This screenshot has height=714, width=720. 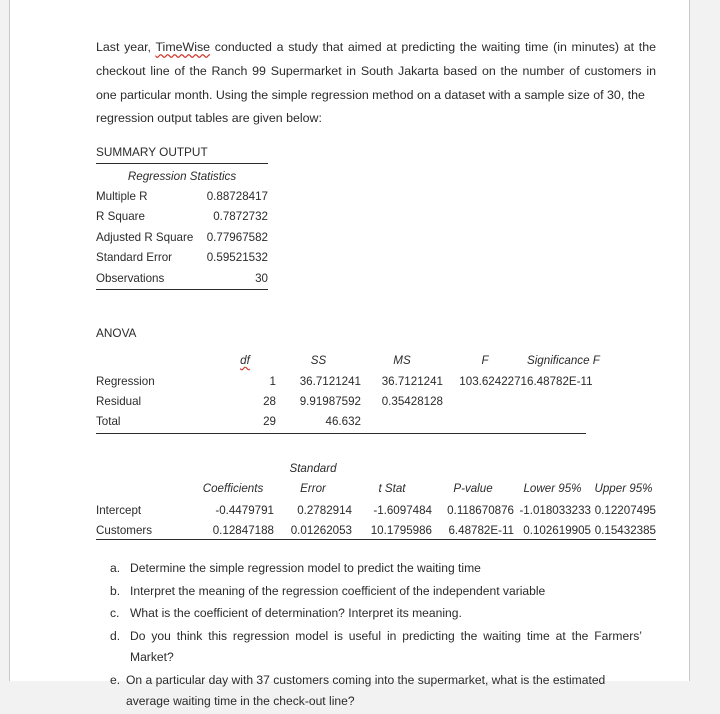 I want to click on question-marker-a: a., so click(x=115, y=568).